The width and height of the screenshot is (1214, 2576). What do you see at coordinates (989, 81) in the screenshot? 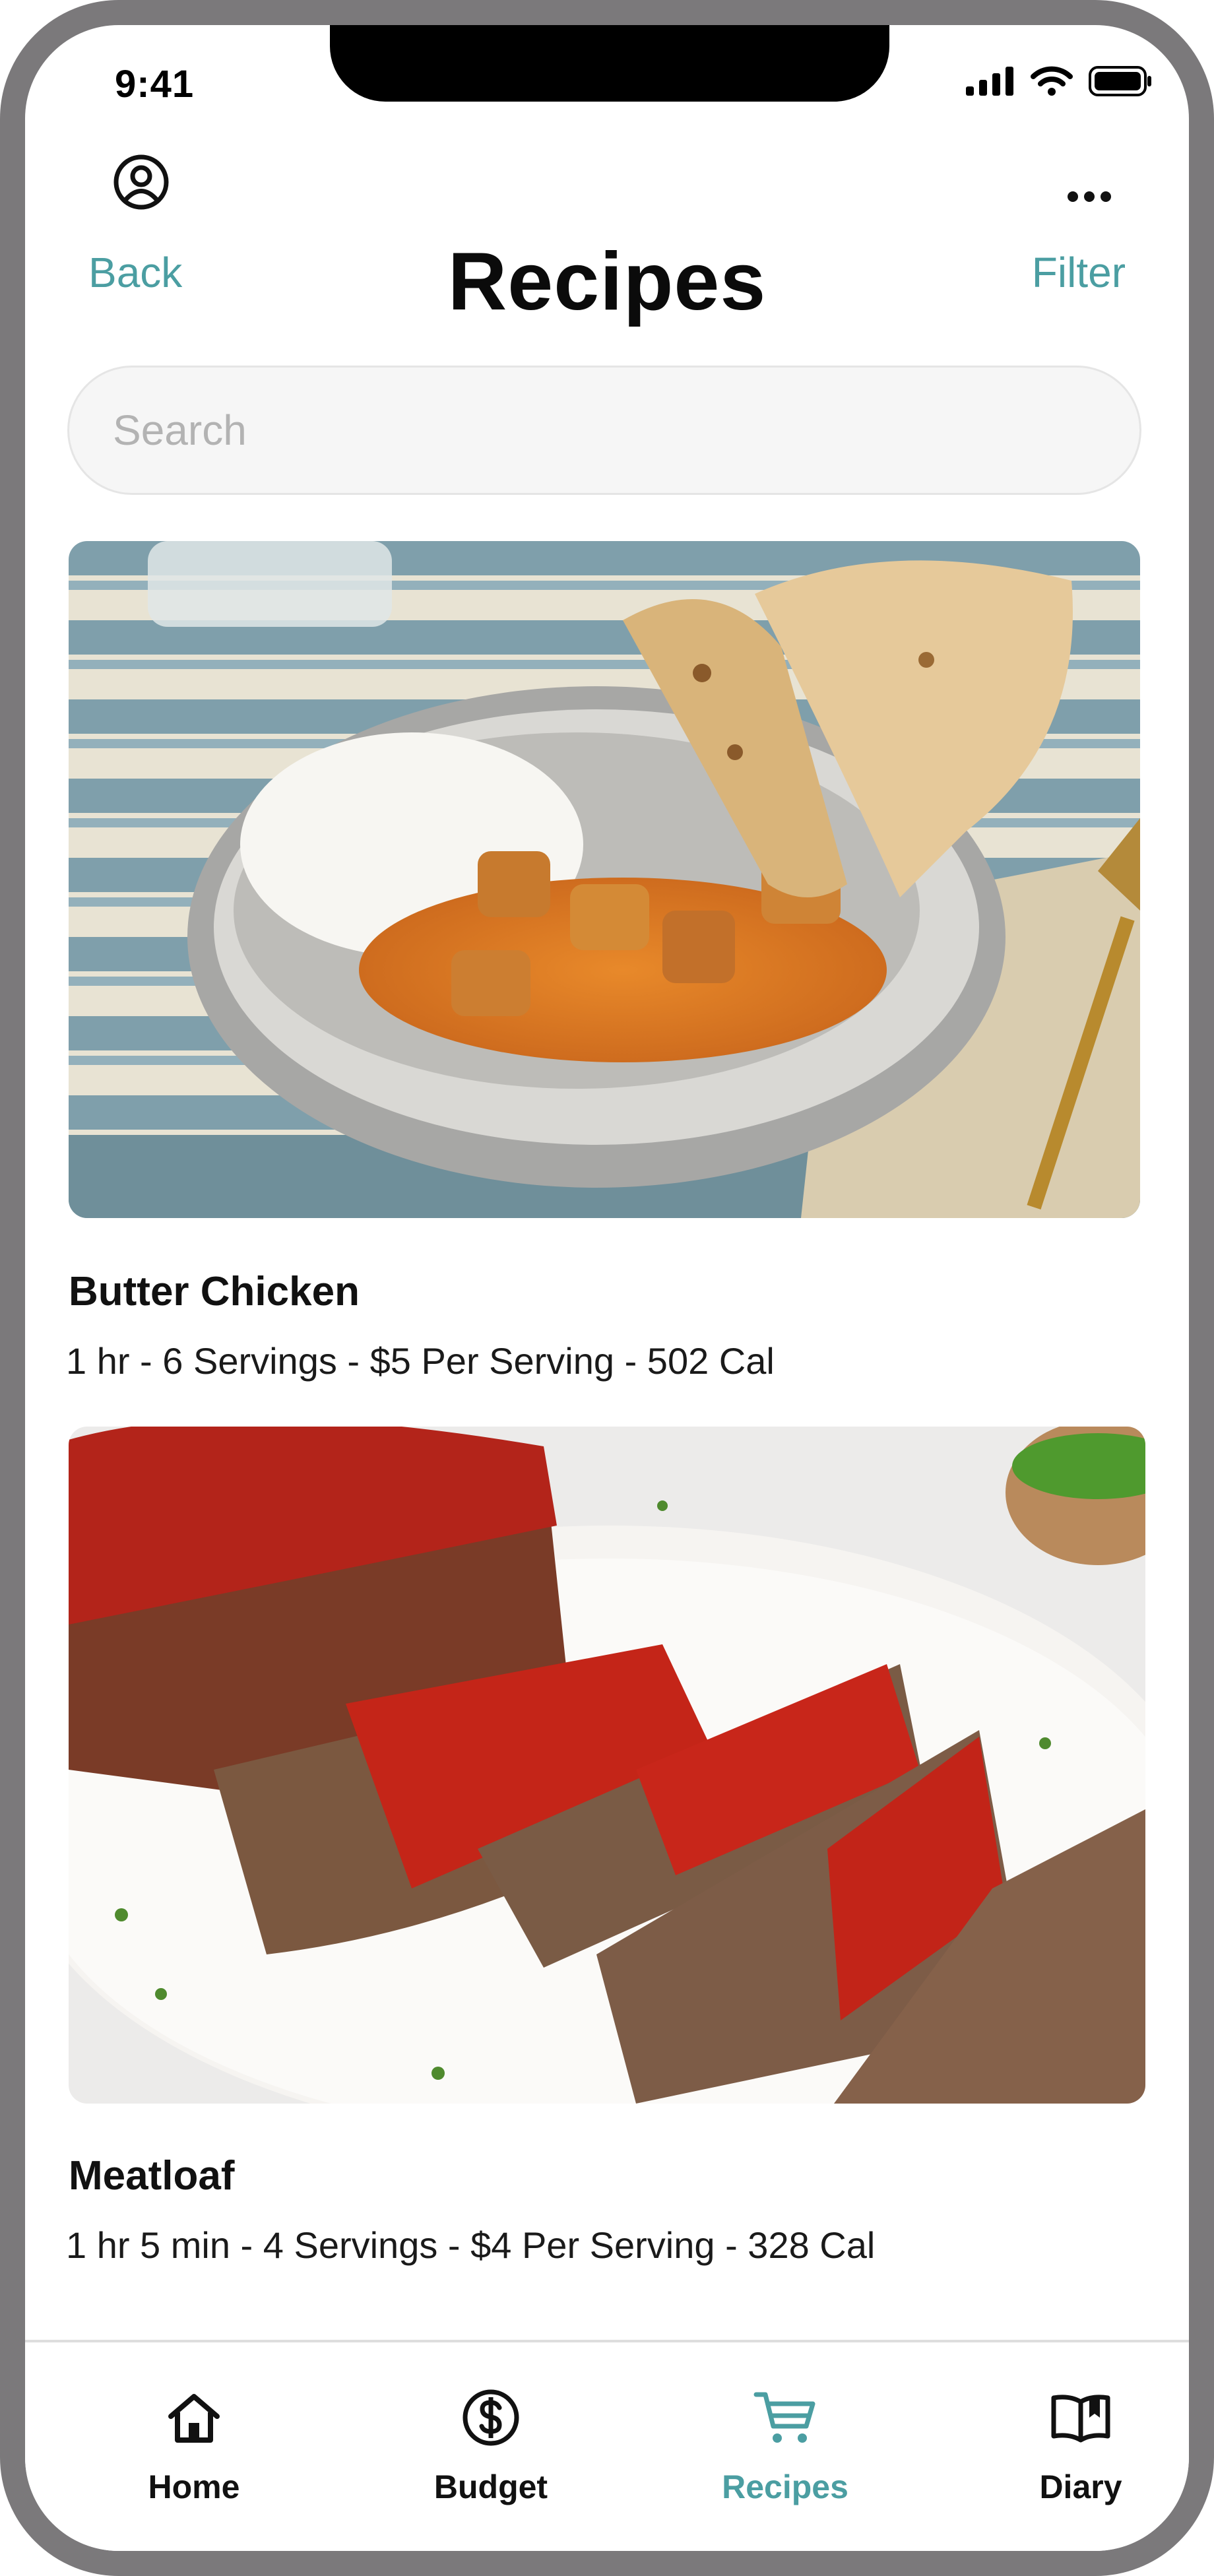
I see `signal-icon` at bounding box center [989, 81].